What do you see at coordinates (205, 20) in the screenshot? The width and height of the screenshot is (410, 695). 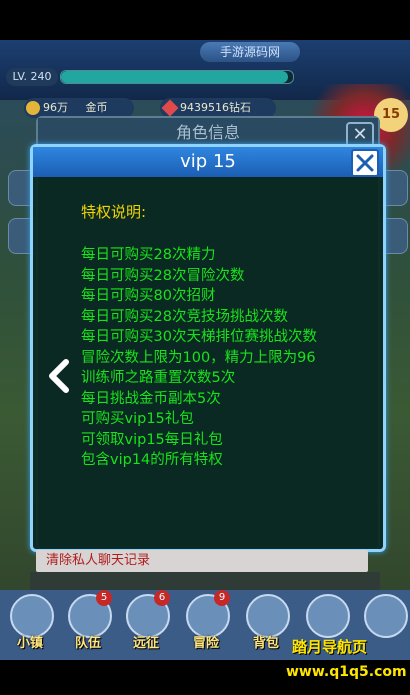 I see `top-black-band` at bounding box center [205, 20].